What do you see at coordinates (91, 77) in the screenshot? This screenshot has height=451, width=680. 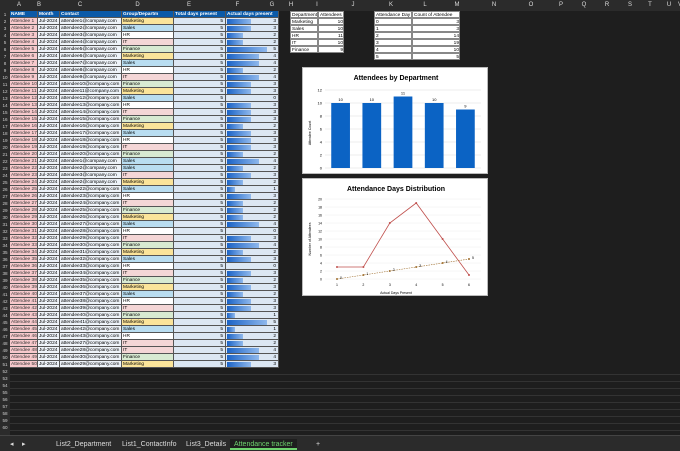 I see `contact-cell: attendee9@company.com` at bounding box center [91, 77].